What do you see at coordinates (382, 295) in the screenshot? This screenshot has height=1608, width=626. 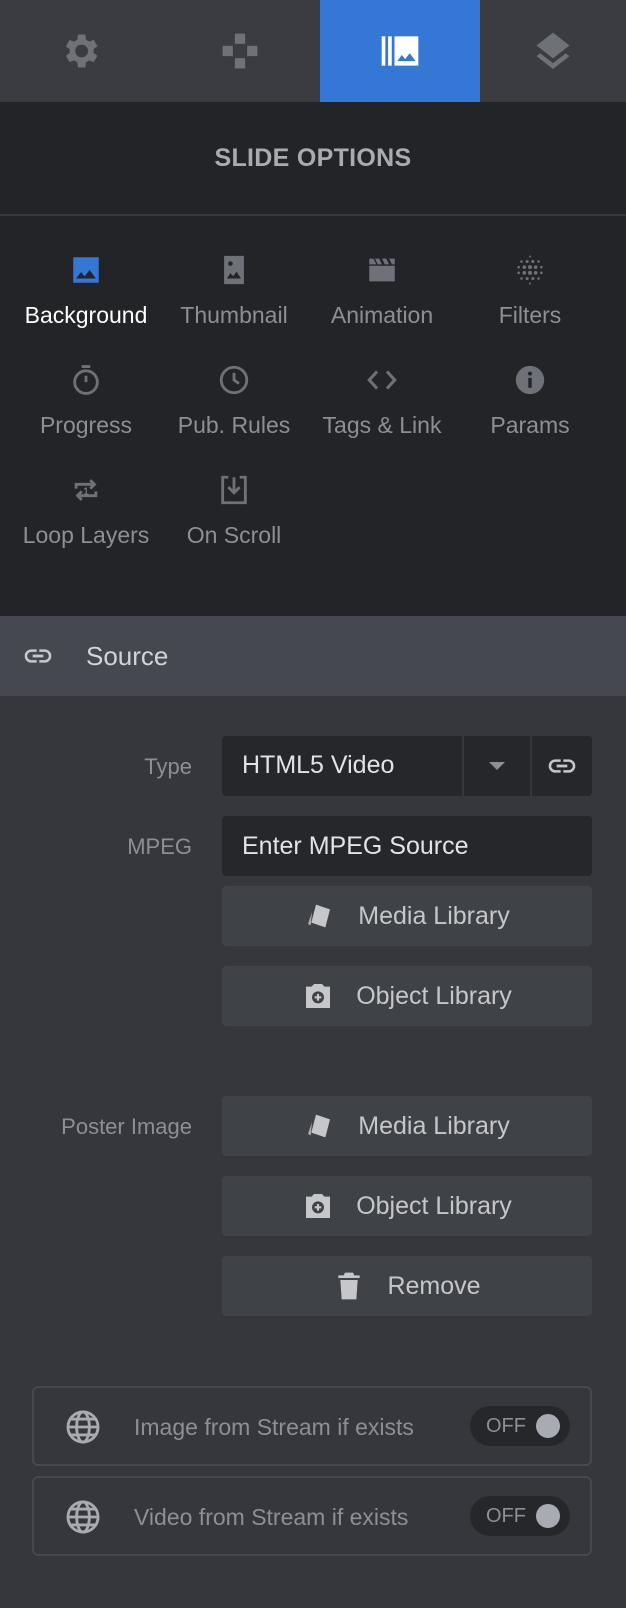 I see `option-animation: Animation` at bounding box center [382, 295].